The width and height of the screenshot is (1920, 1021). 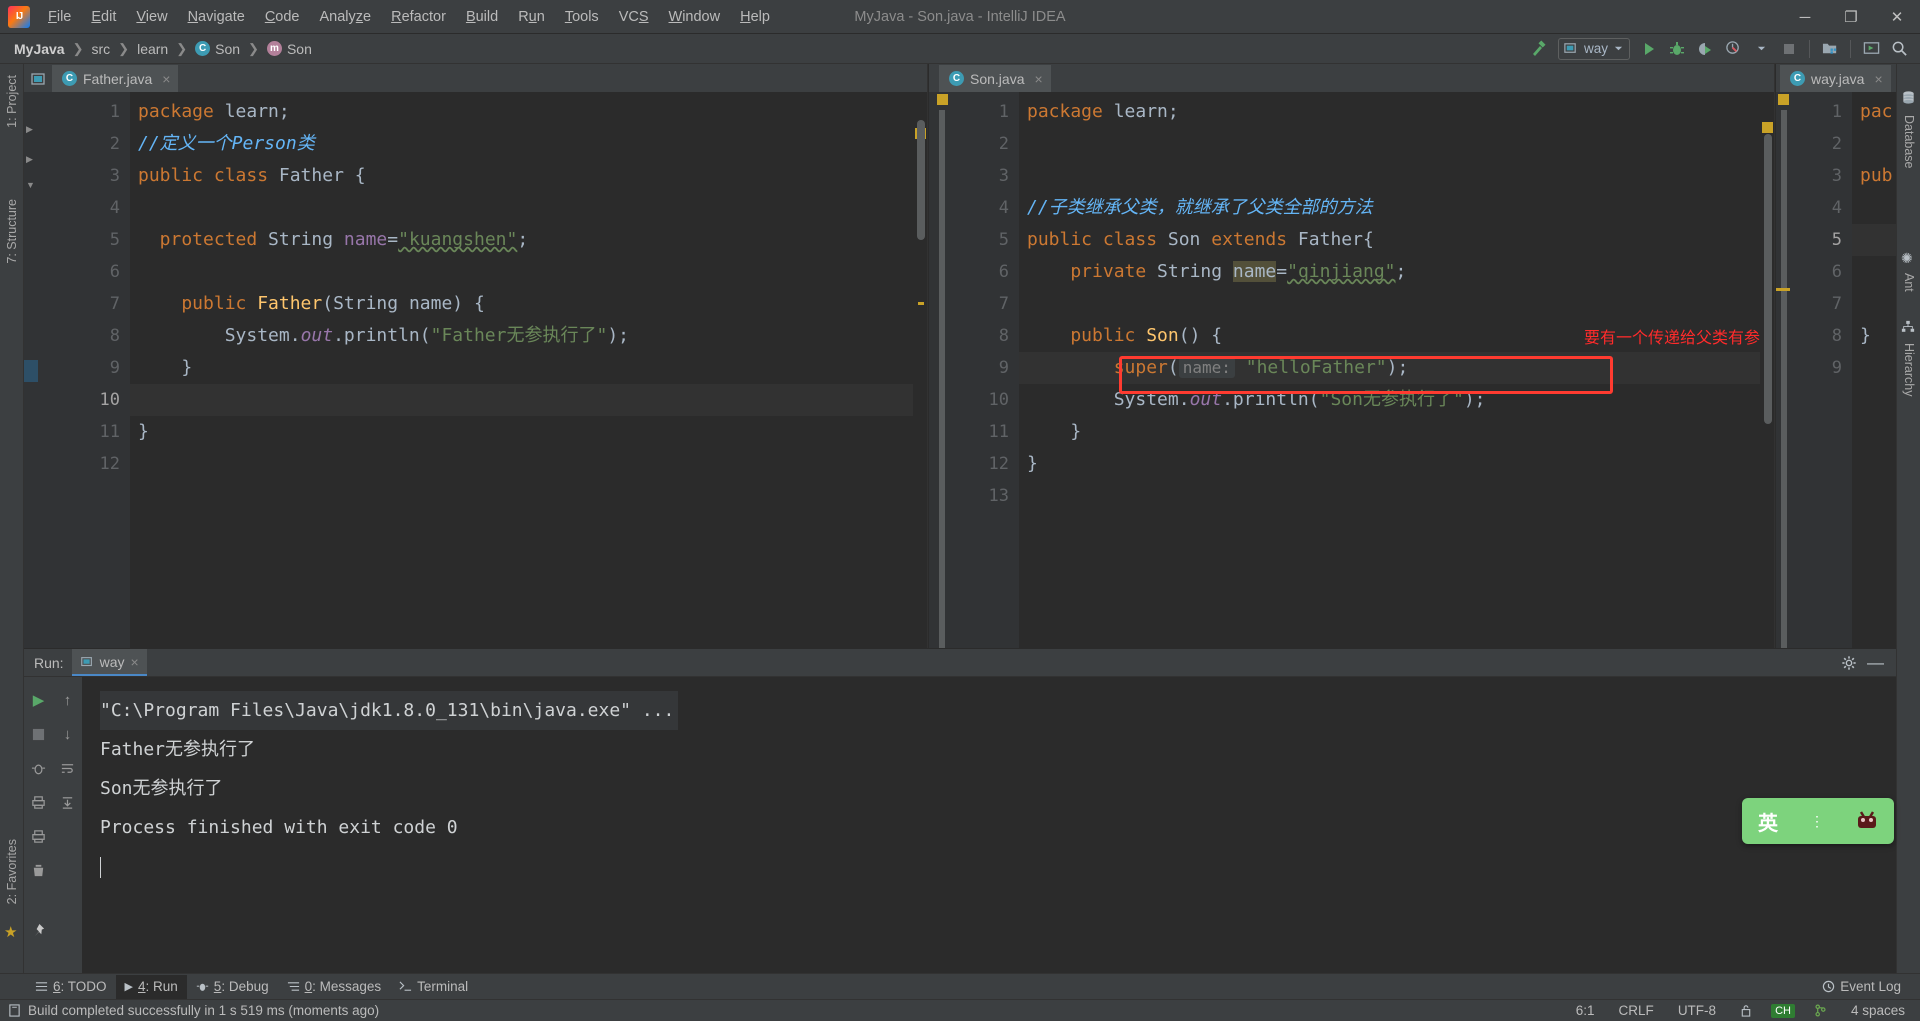 I want to click on breadcrumb-class: C Son, so click(x=217, y=49).